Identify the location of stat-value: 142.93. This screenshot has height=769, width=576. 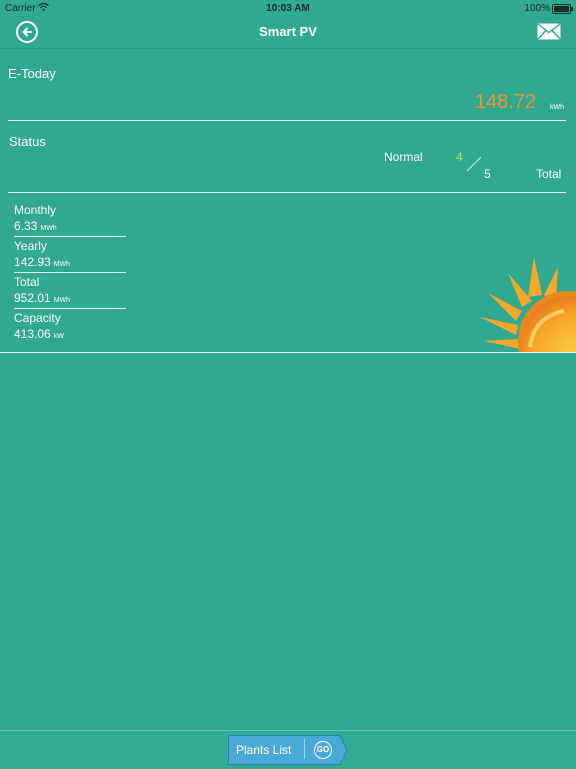
(32, 262).